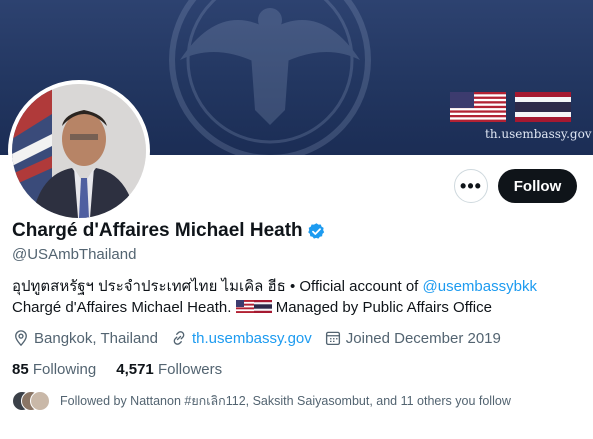 Image resolution: width=593 pixels, height=439 pixels. Describe the element at coordinates (262, 306) in the screenshot. I see `thai-flag-emoji-icon` at that location.